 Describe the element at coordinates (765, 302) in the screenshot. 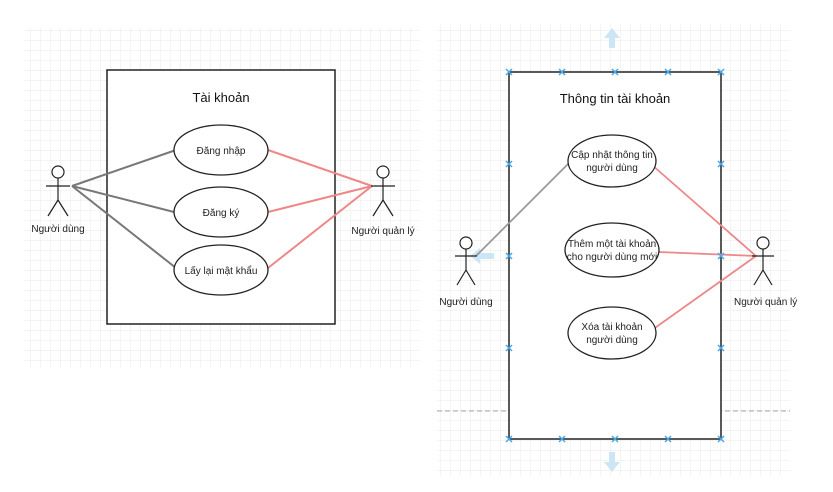

I see `right-actor-admin-label: Người quản lý` at that location.